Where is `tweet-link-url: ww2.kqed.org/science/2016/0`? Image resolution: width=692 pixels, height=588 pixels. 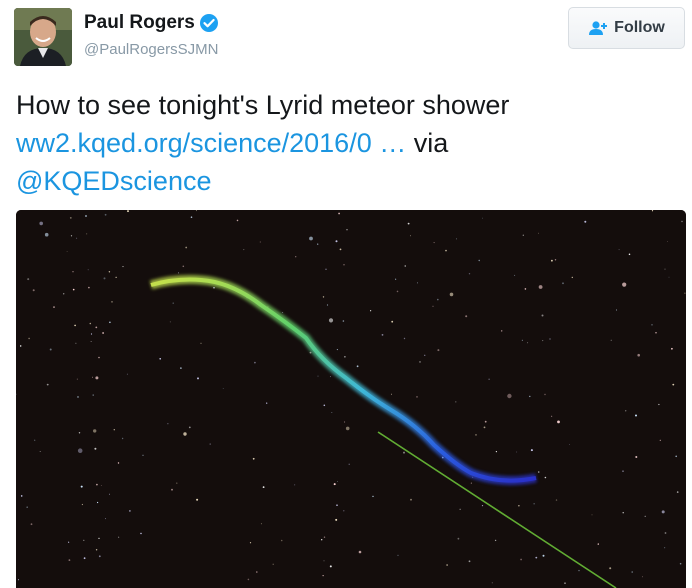 tweet-link-url: ww2.kqed.org/science/2016/0 is located at coordinates (194, 143).